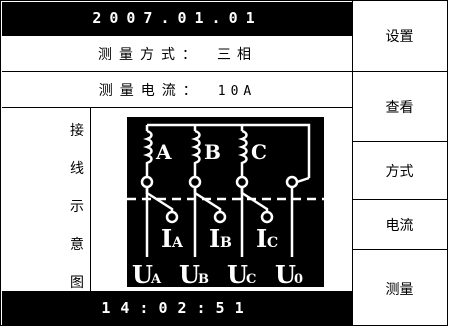  I want to click on measurement-mode-value: 三相, so click(237, 55).